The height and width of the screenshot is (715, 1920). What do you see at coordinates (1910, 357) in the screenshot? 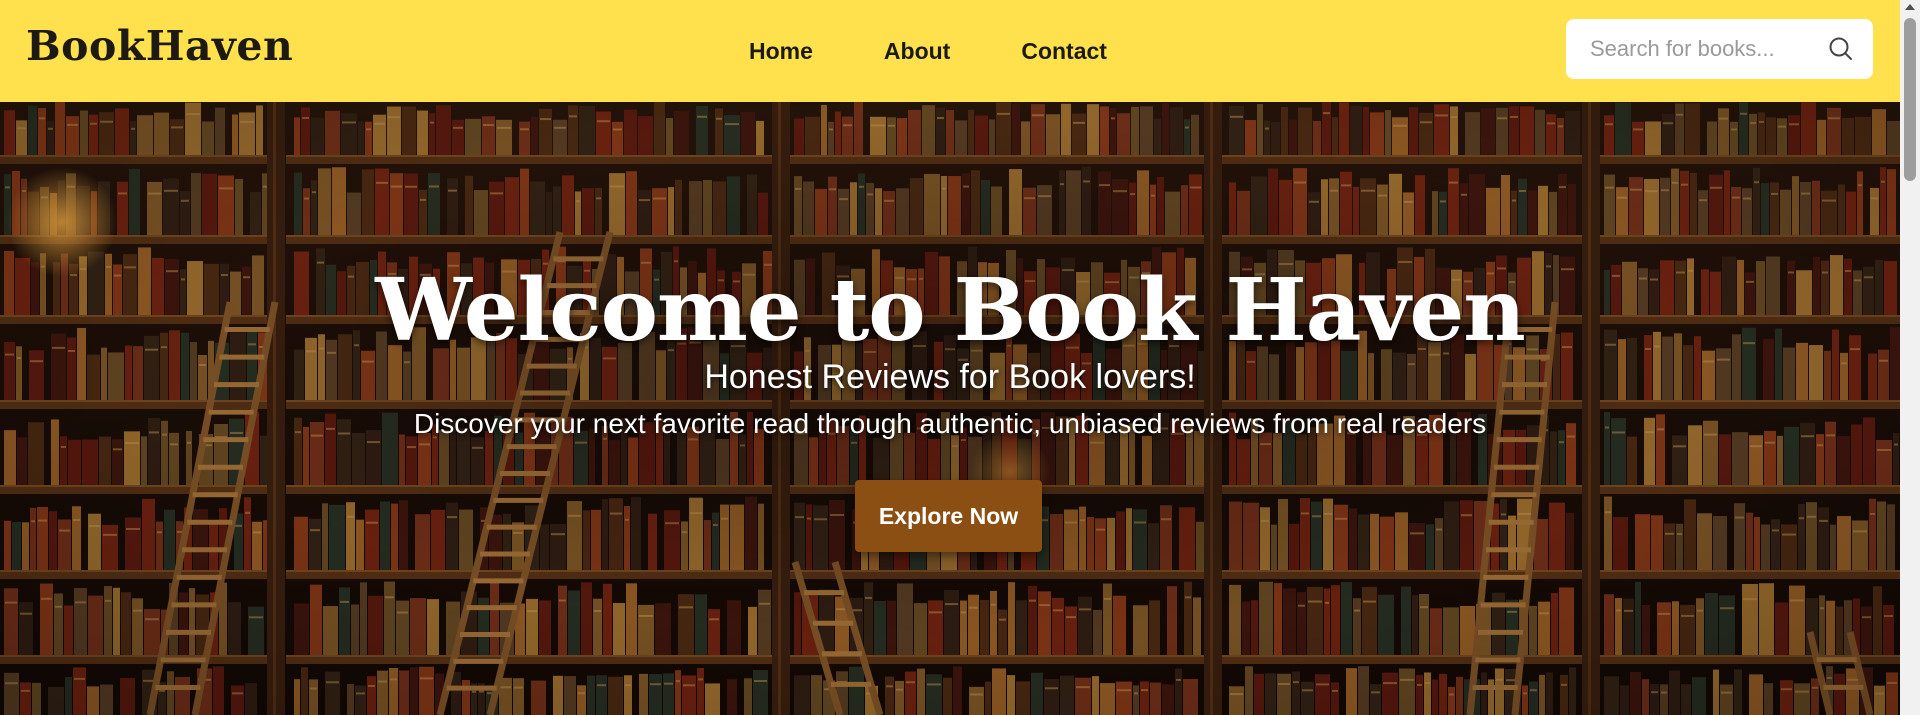
I see `page-scrollbar` at bounding box center [1910, 357].